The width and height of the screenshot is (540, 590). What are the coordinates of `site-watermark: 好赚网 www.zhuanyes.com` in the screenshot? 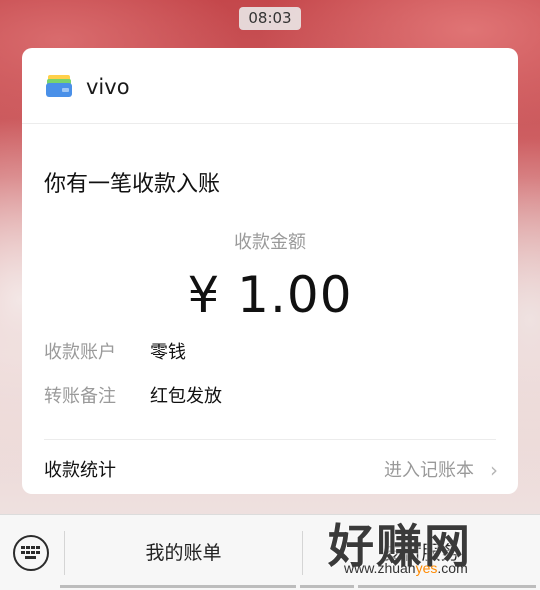 It's located at (427, 547).